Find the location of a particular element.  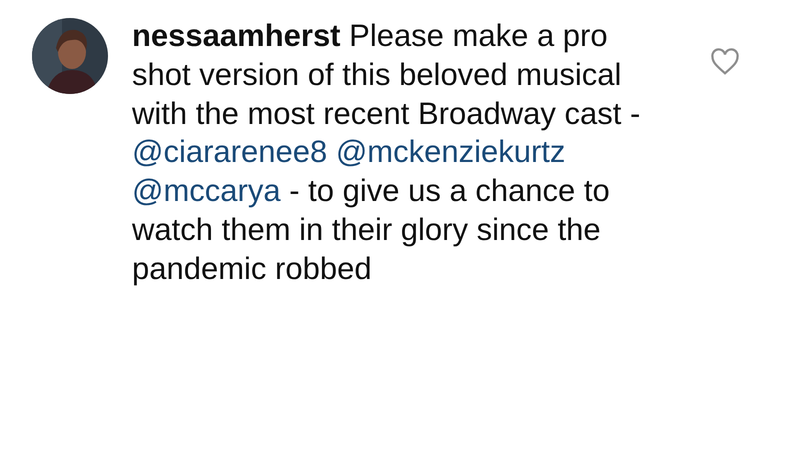

like-button is located at coordinates (725, 62).